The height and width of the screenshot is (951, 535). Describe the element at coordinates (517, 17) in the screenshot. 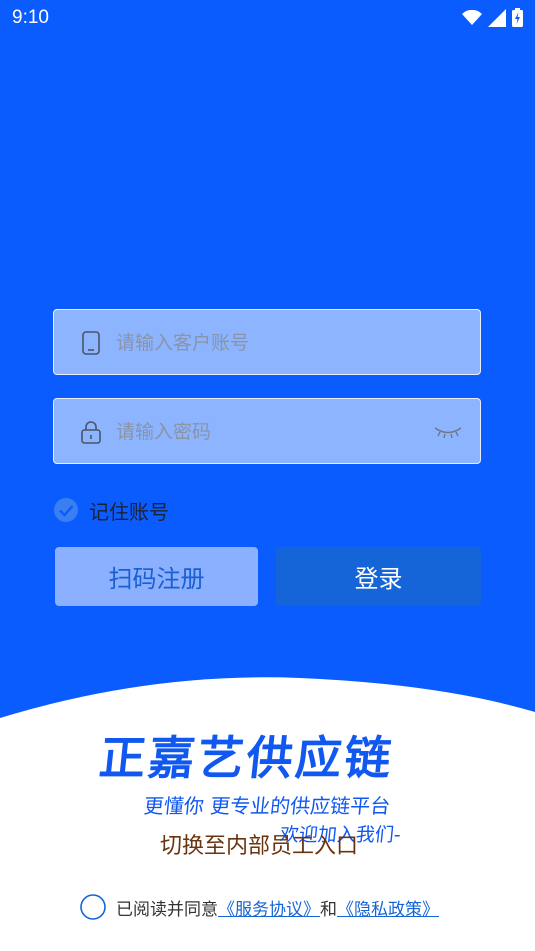

I see `battery-icon` at that location.